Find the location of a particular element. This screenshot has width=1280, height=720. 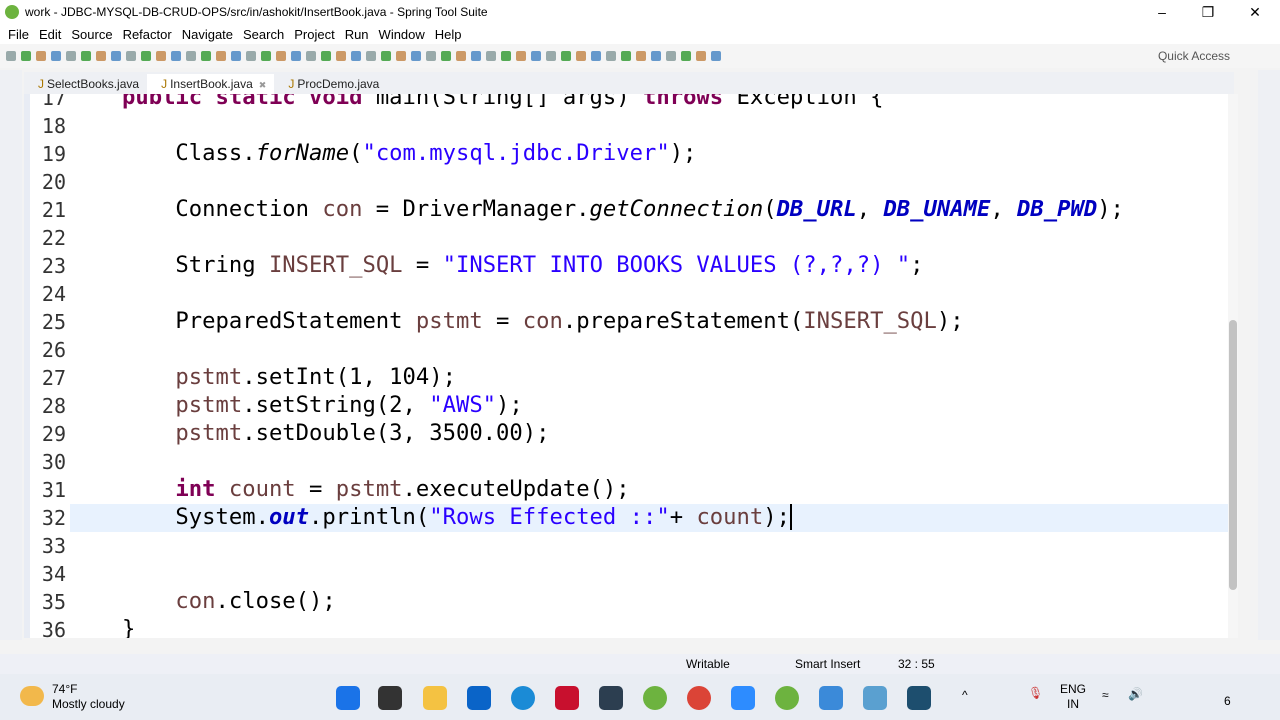

chevron-up-icon: ^ is located at coordinates (965, 695).